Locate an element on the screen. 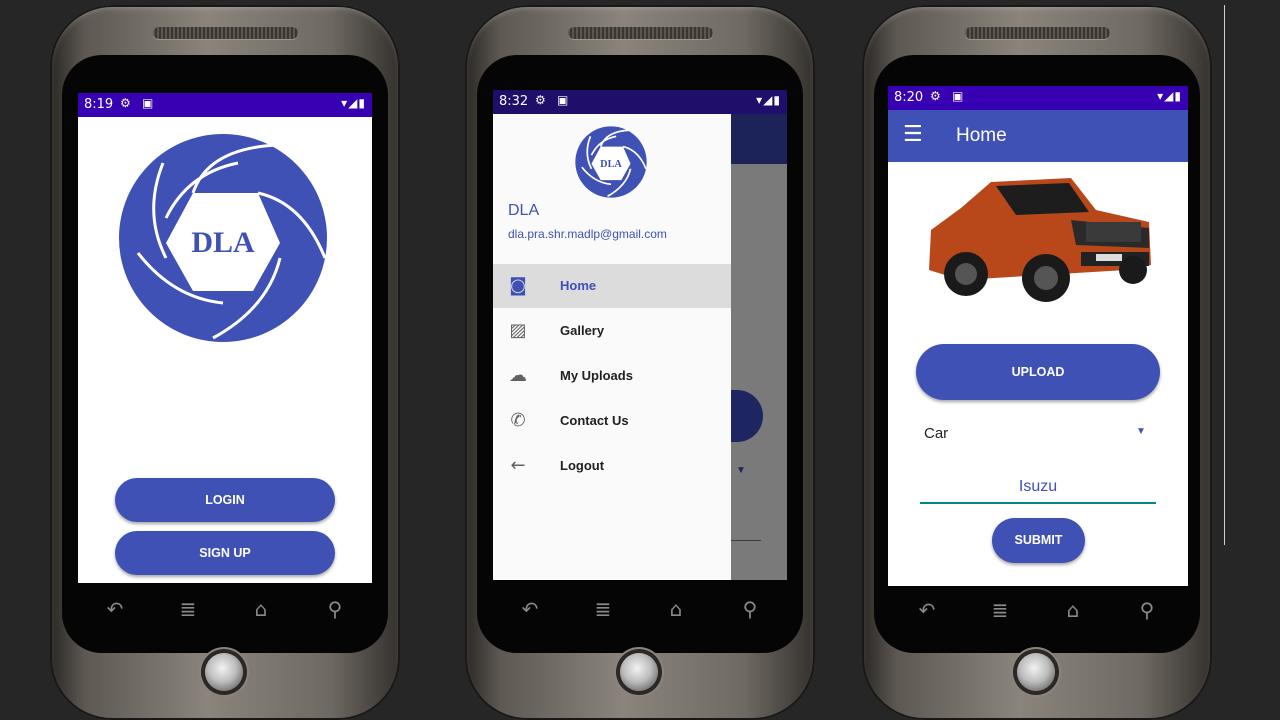  toolbar-title: Home is located at coordinates (981, 135).